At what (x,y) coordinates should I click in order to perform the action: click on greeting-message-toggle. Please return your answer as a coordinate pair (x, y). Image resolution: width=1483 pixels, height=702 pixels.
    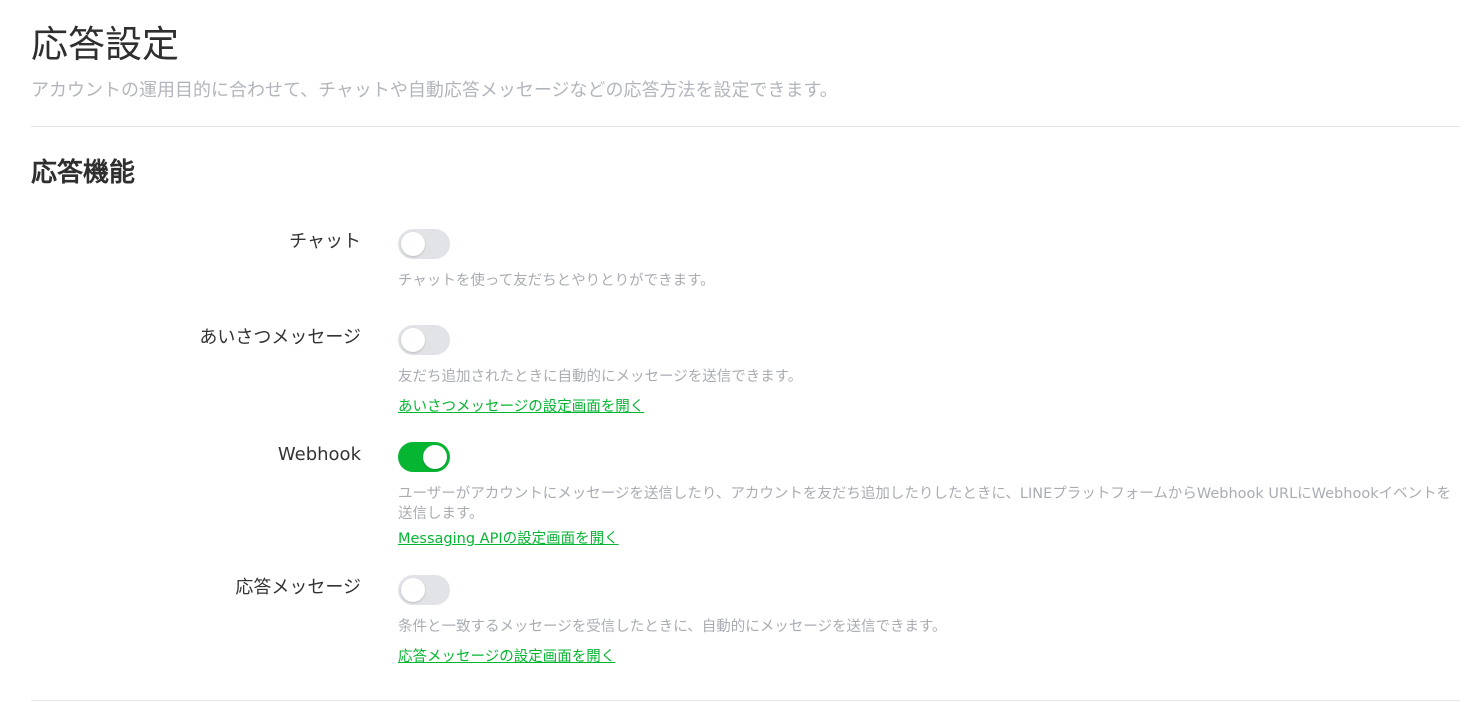
    Looking at the image, I should click on (424, 340).